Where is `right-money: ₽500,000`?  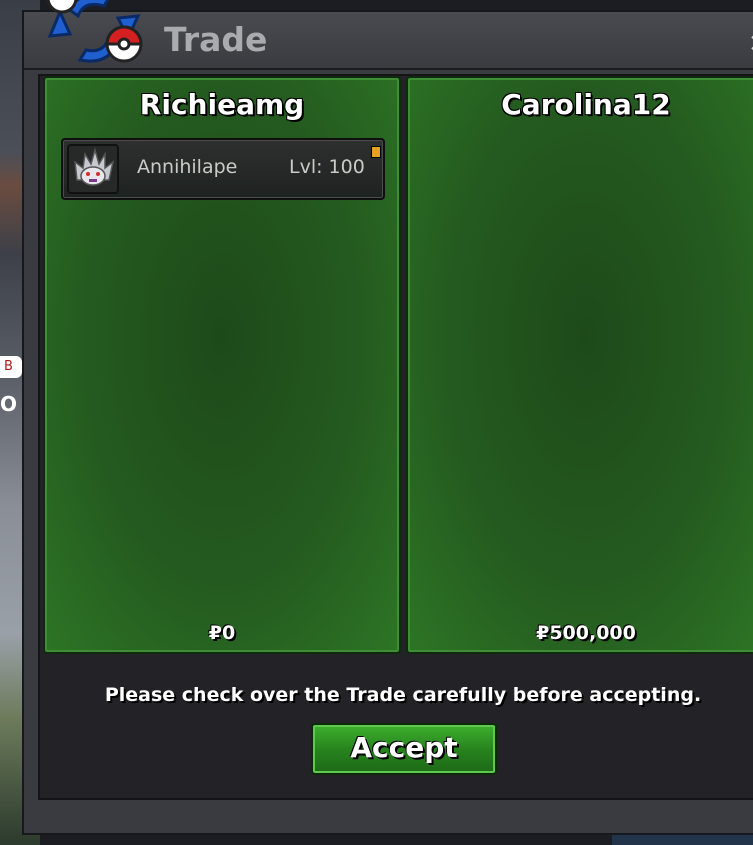 right-money: ₽500,000 is located at coordinates (586, 633).